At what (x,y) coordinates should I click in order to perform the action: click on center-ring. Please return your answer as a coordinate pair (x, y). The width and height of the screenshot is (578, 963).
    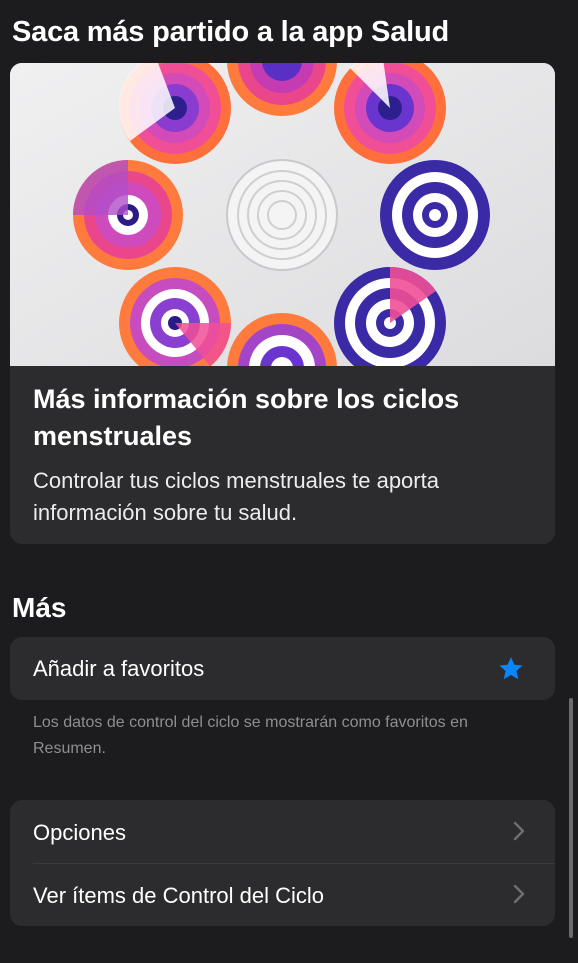
    Looking at the image, I should click on (282, 215).